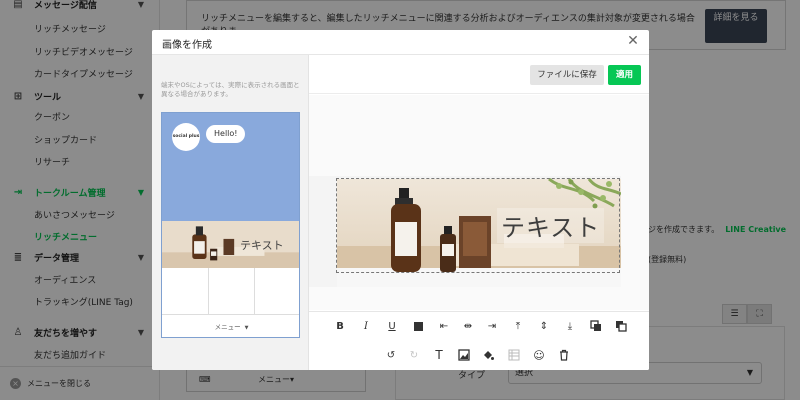  What do you see at coordinates (187, 45) in the screenshot?
I see `modal-title: 画像を作成` at bounding box center [187, 45].